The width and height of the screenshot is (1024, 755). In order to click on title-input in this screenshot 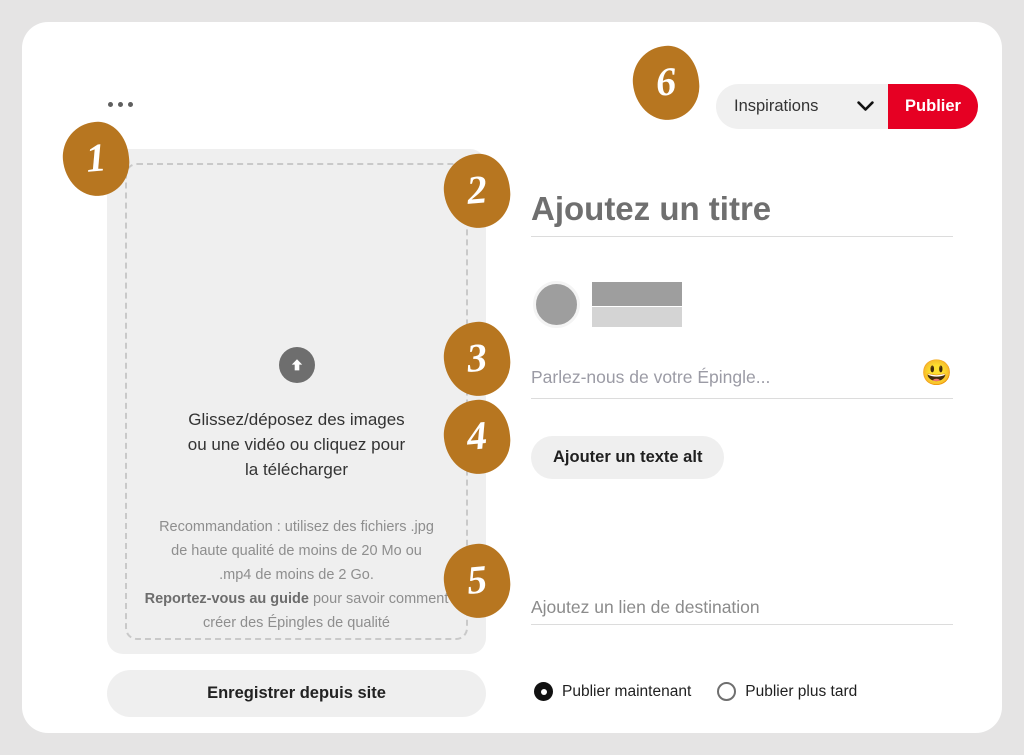, I will do `click(742, 209)`.